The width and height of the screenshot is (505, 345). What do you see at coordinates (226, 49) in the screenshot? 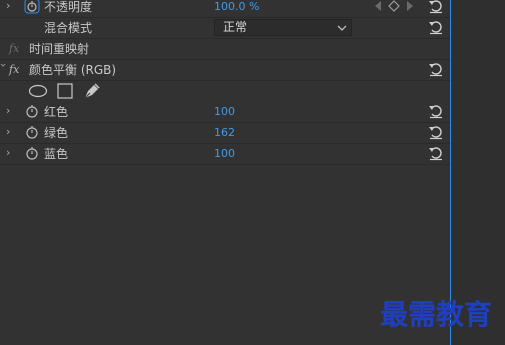
I see `time-remap-row: fx 时间重映射` at bounding box center [226, 49].